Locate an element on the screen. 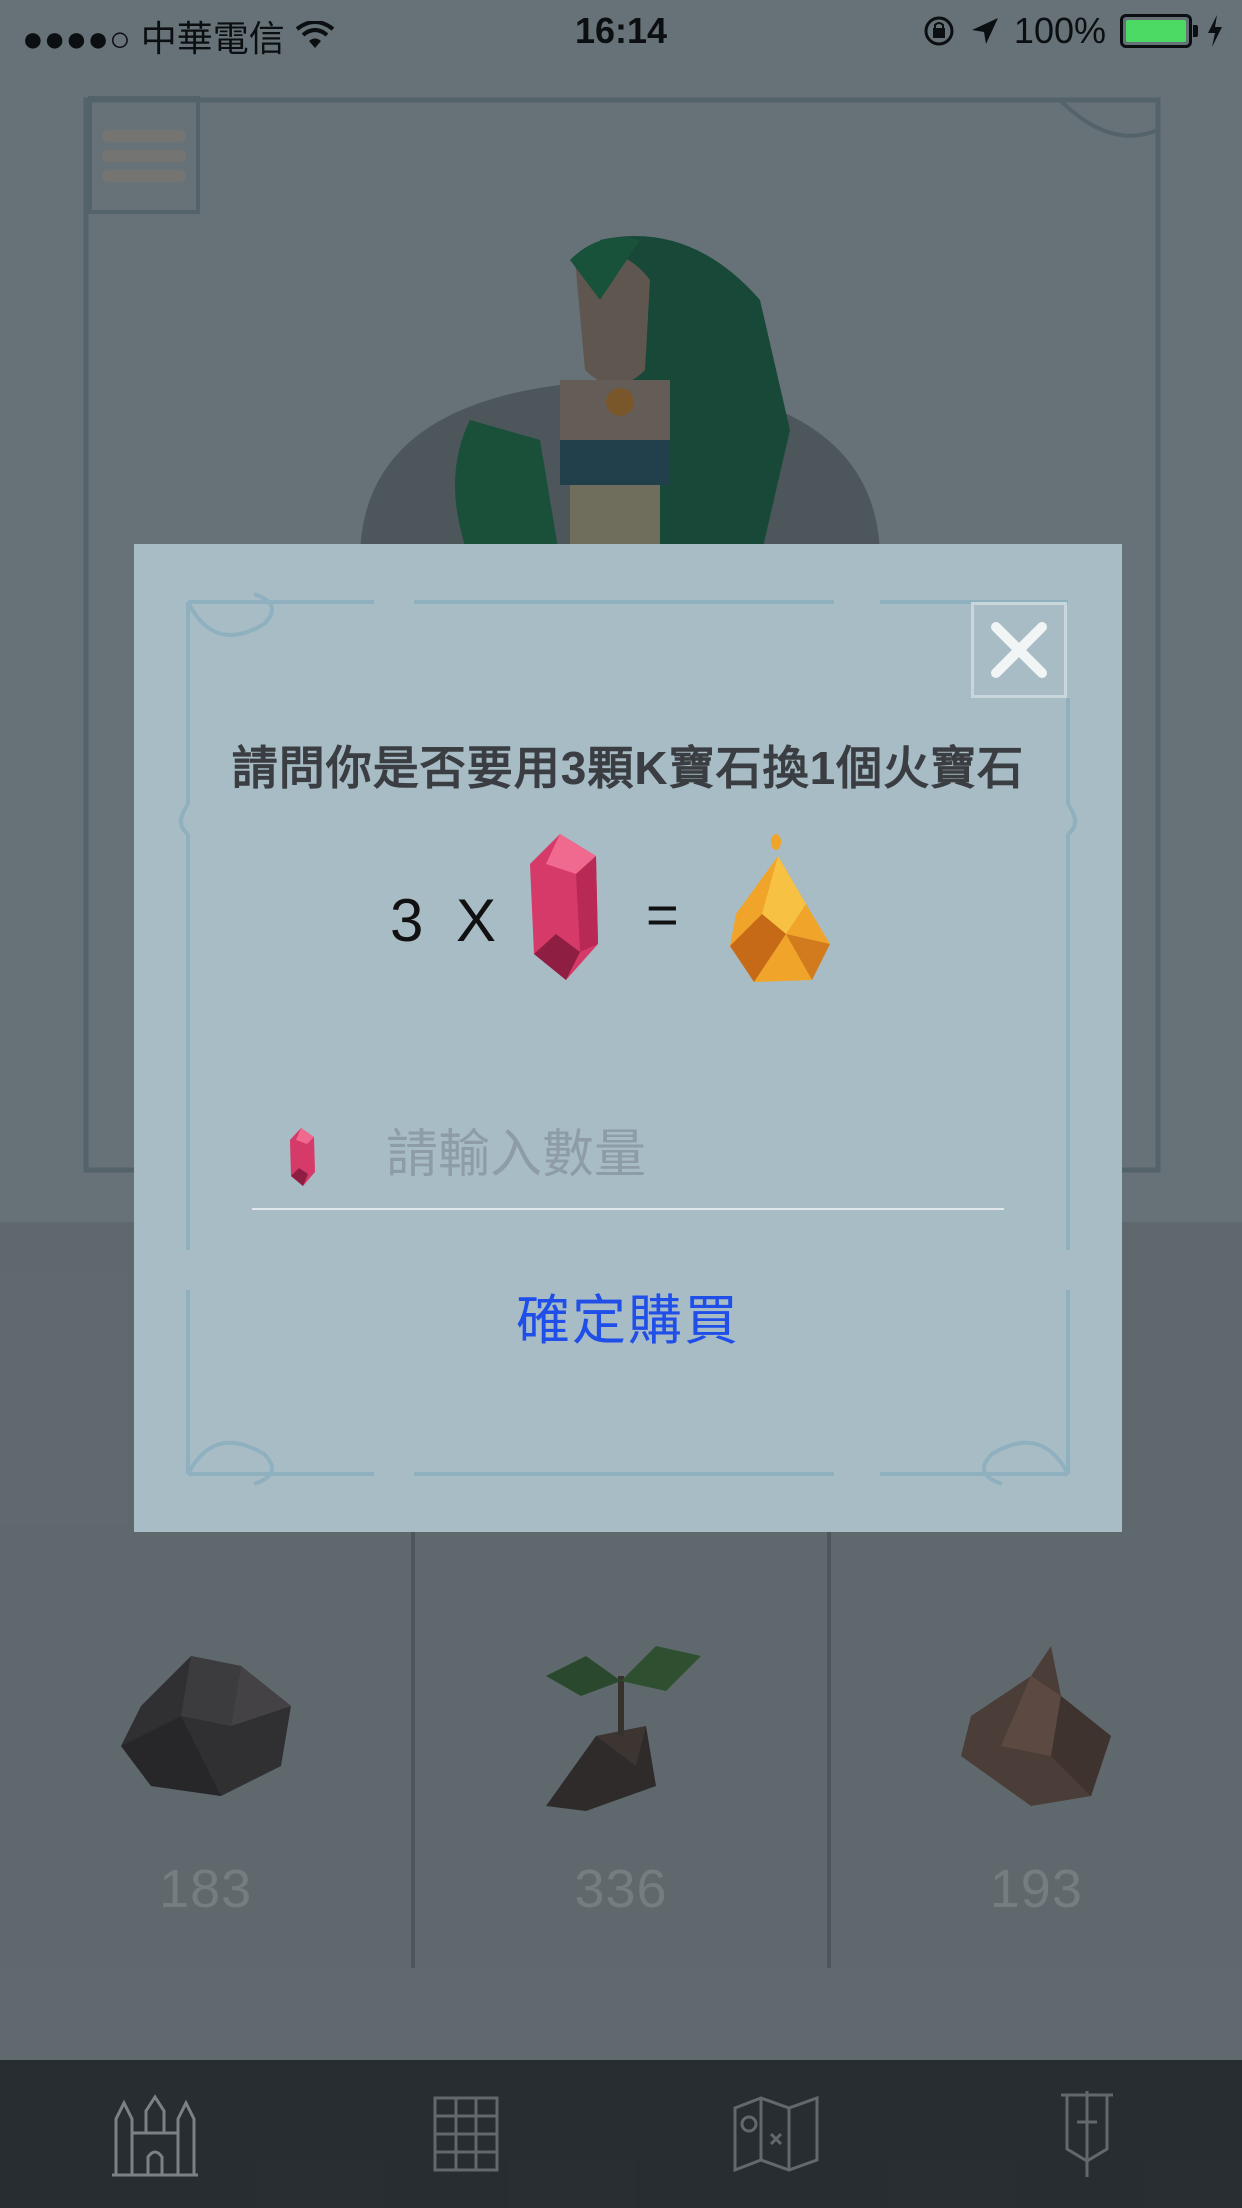 This screenshot has width=1242, height=2208. k-gem-small-icon is located at coordinates (302, 1157).